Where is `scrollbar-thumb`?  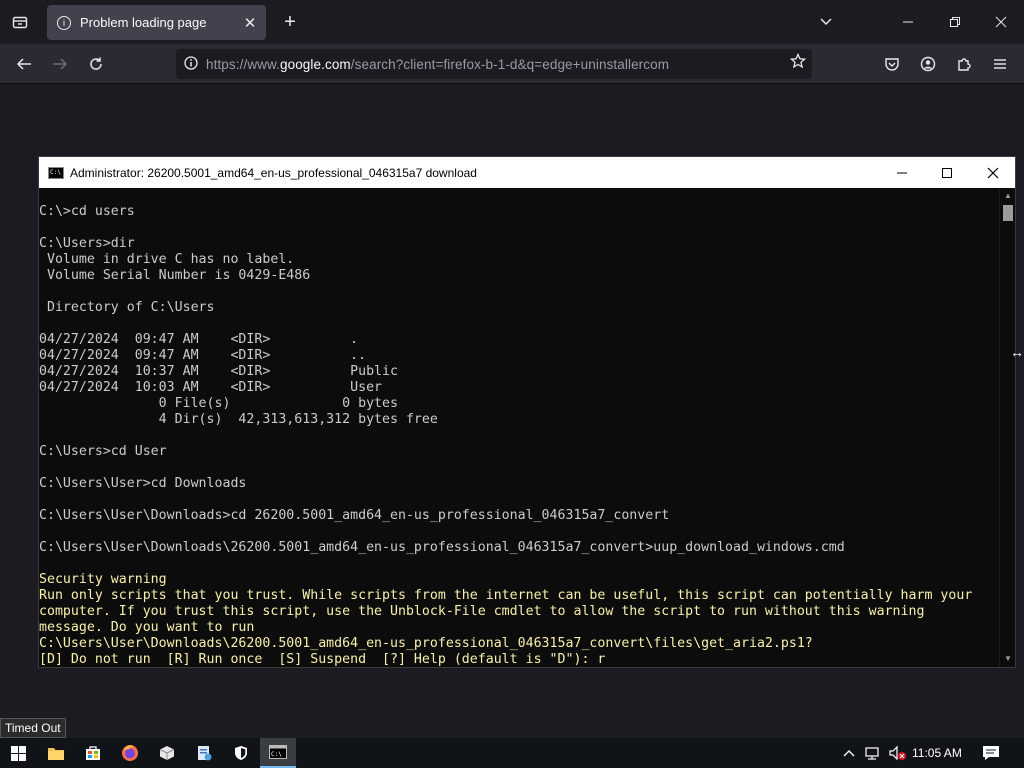
scrollbar-thumb is located at coordinates (1008, 213).